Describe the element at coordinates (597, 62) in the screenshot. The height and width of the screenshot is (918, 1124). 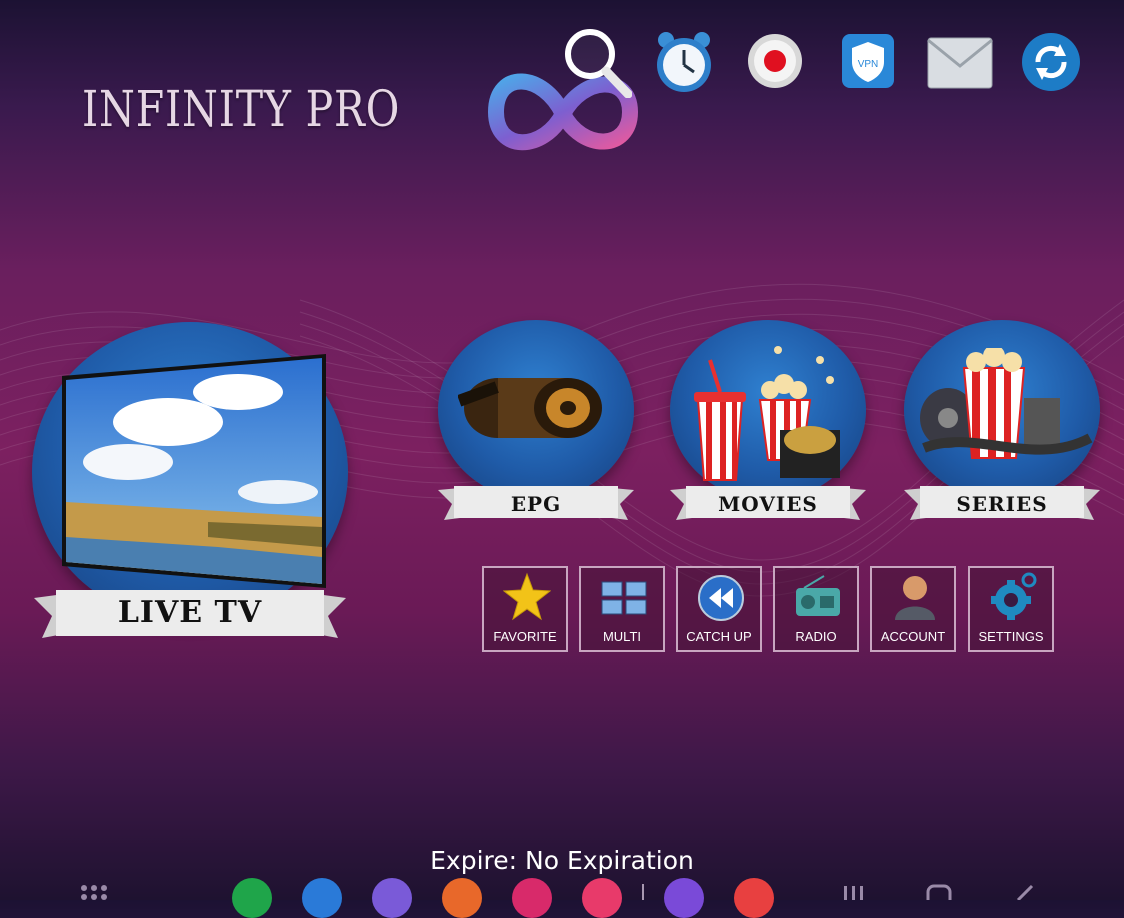
I see `search-icon` at that location.